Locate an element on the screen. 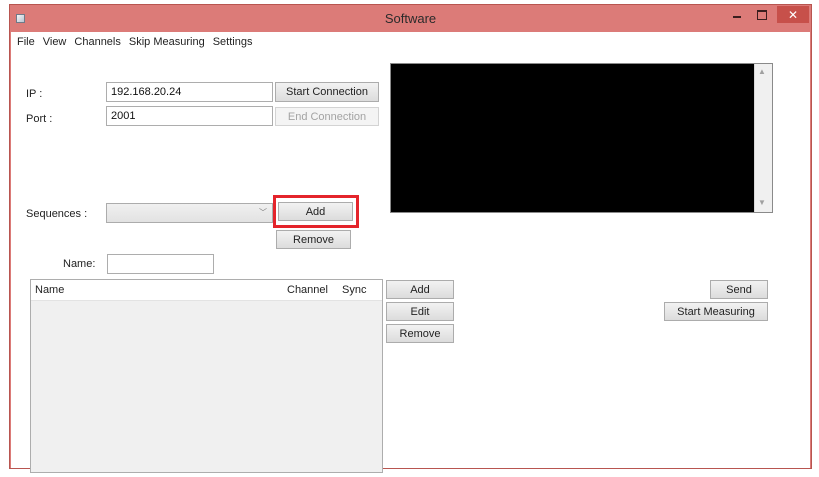 The height and width of the screenshot is (477, 819). name-label: Name: is located at coordinates (79, 264).